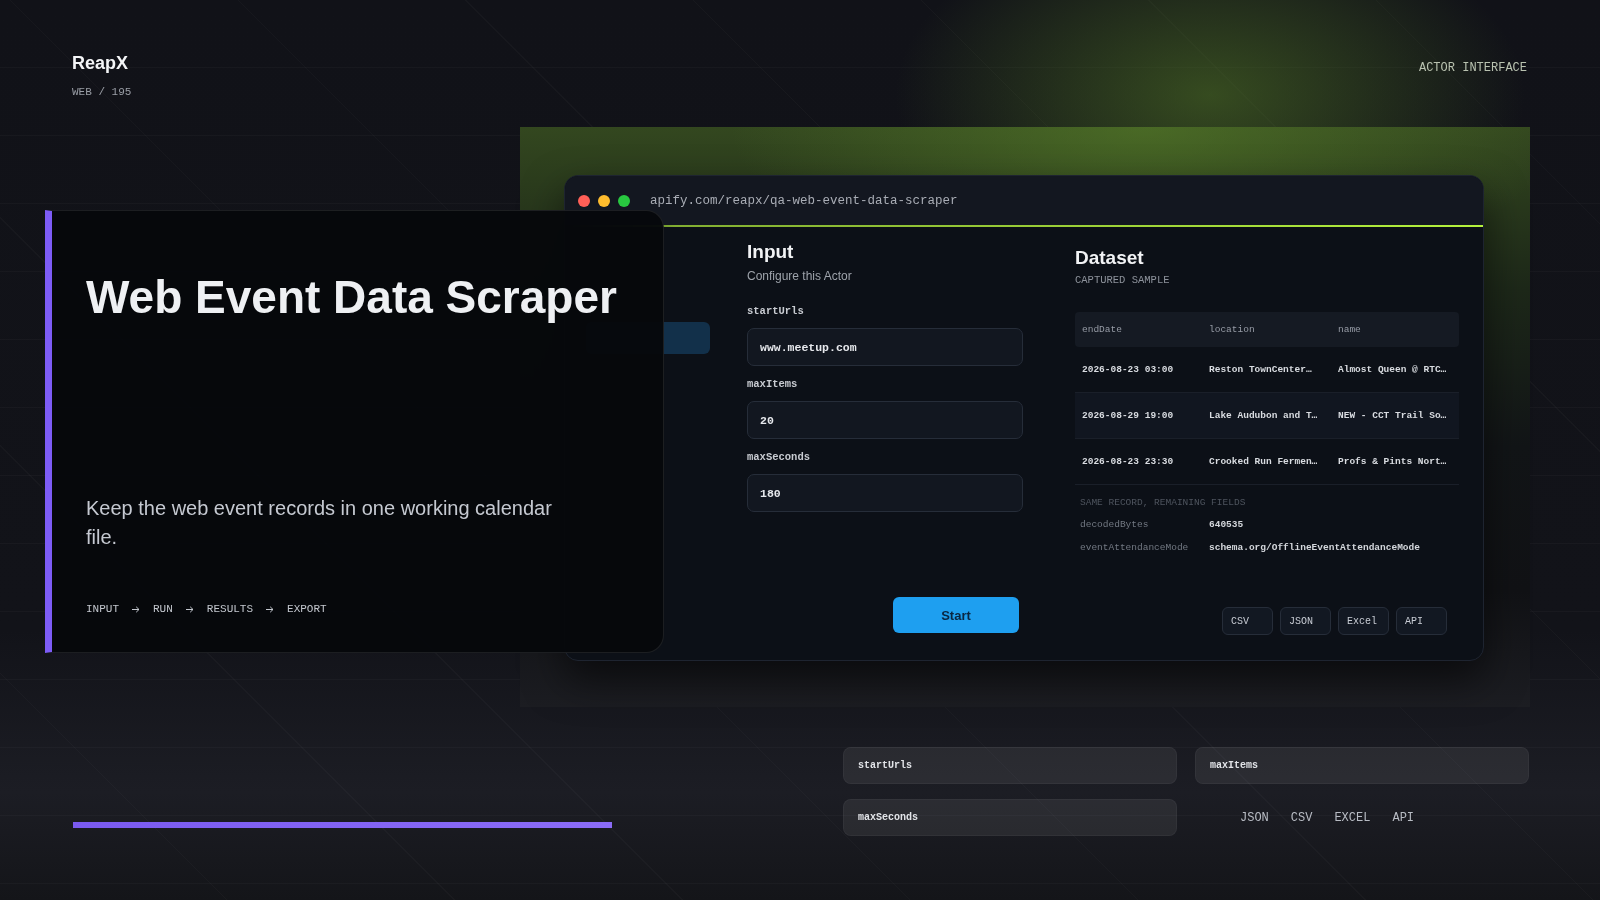 This screenshot has width=1600, height=900. Describe the element at coordinates (1362, 765) in the screenshot. I see `field-chip: maxItems` at that location.